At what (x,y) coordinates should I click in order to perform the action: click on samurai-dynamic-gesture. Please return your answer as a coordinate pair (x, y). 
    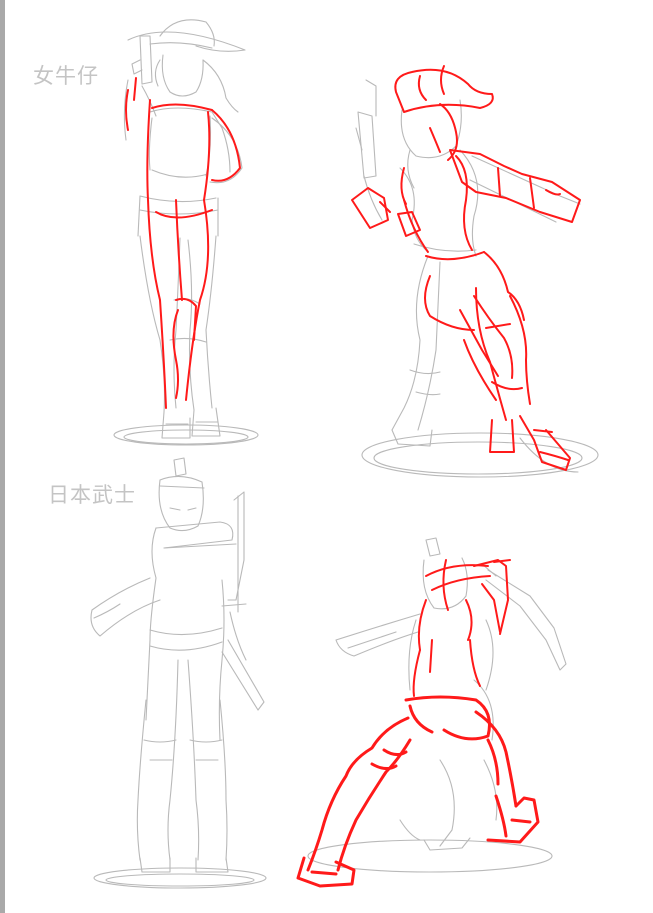
    Looking at the image, I should click on (461, 628).